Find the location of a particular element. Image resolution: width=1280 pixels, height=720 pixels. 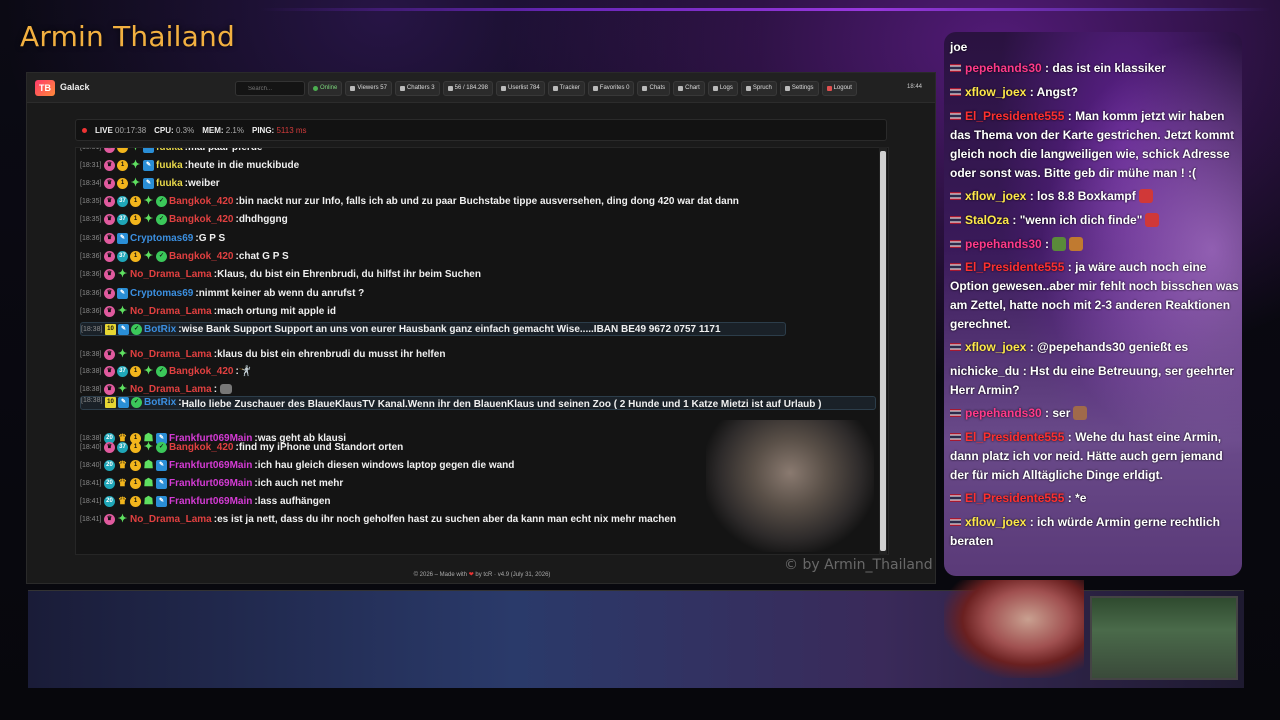

stream-chat-text: : "wenn ich dich finde" is located at coordinates (1077, 220).